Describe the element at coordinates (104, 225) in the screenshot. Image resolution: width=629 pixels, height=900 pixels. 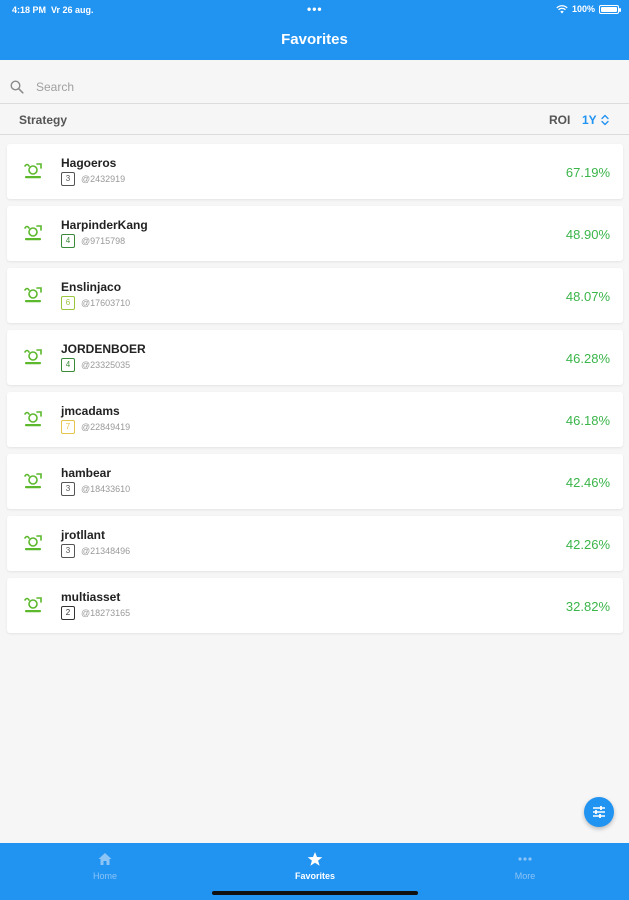
I see `strategy-name: HarpinderKang` at that location.